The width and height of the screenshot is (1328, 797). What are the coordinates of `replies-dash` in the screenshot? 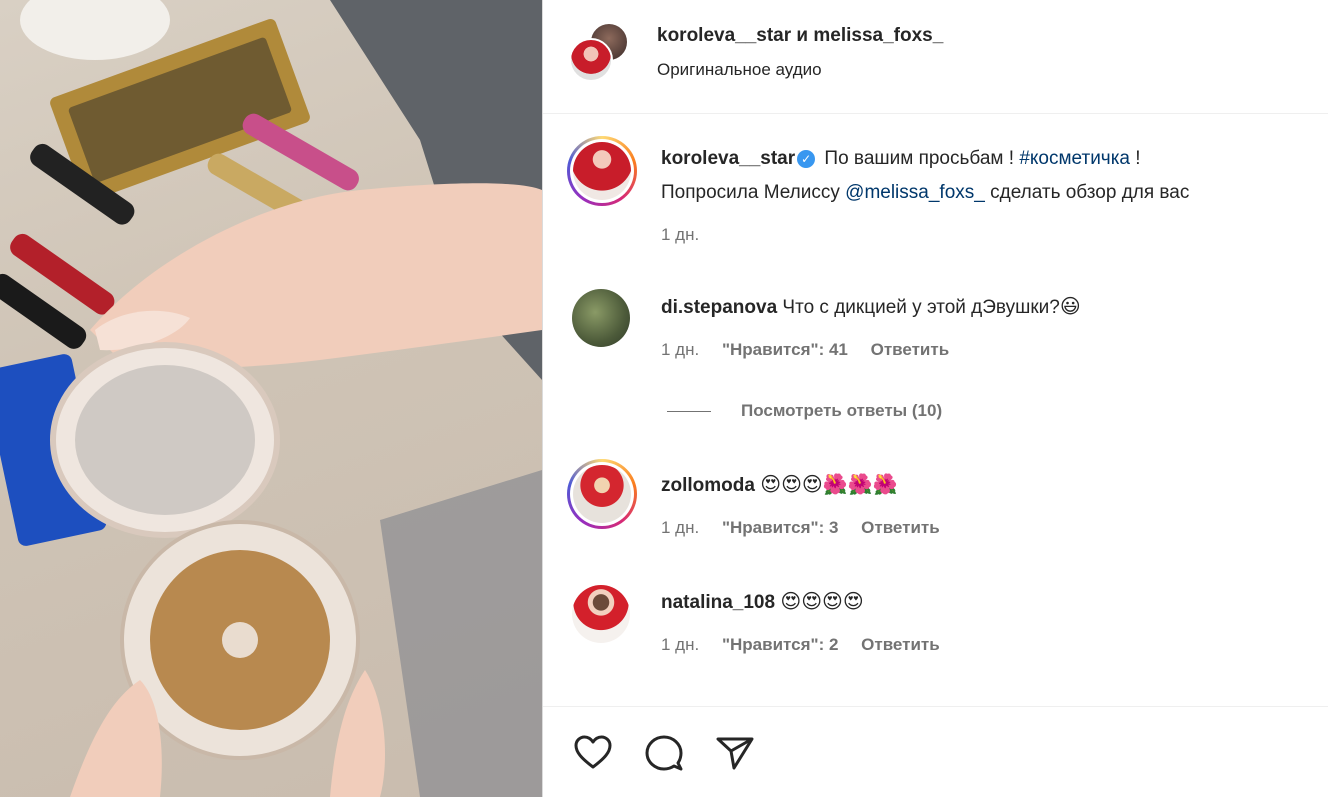 It's located at (689, 412).